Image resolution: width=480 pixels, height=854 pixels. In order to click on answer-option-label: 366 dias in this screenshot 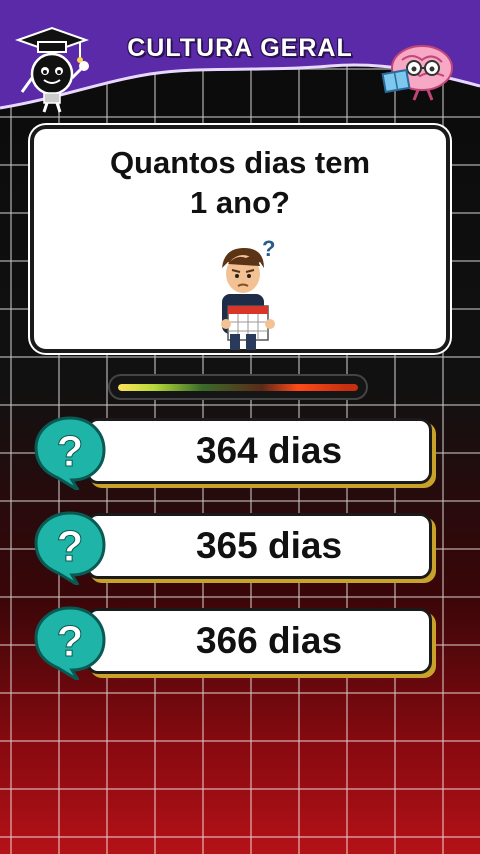, I will do `click(259, 641)`.